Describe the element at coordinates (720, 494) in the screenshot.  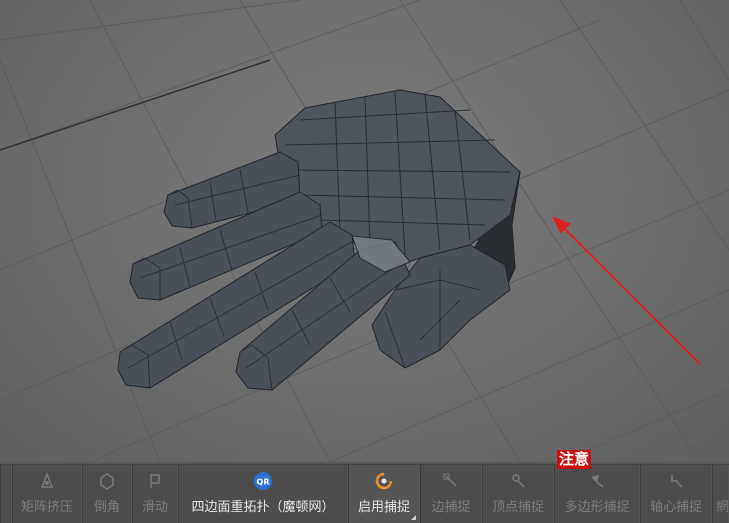
I see `toolbar-button-partial-right: 網` at that location.